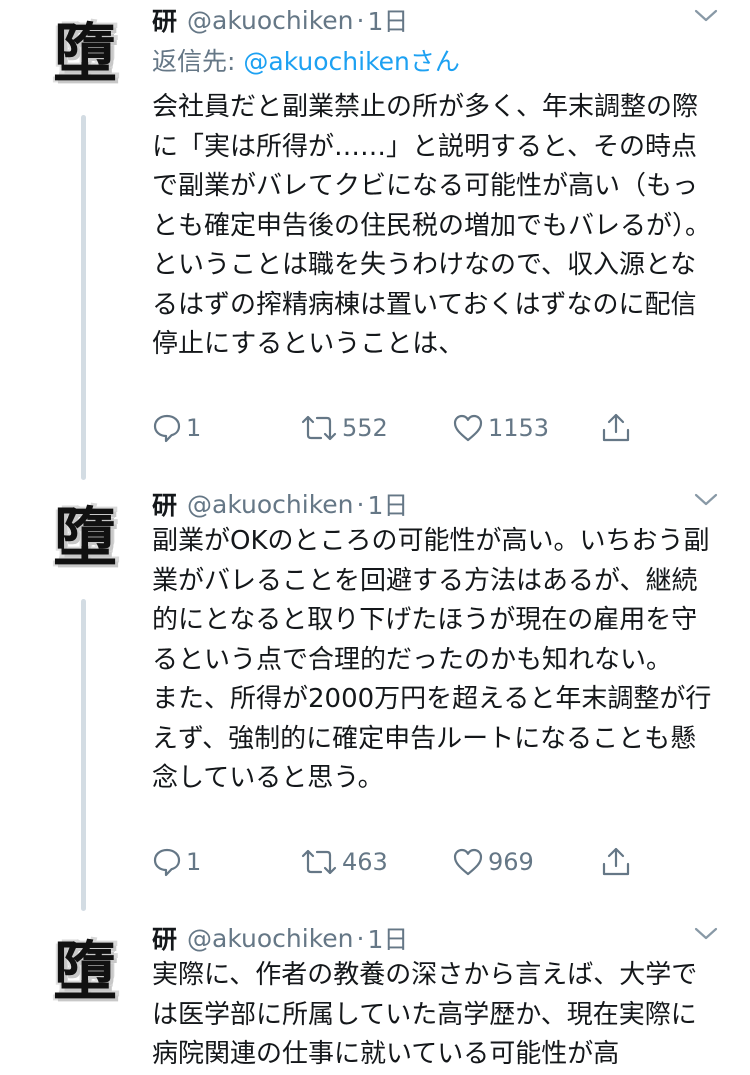  What do you see at coordinates (511, 862) in the screenshot?
I see `like-count: 969` at bounding box center [511, 862].